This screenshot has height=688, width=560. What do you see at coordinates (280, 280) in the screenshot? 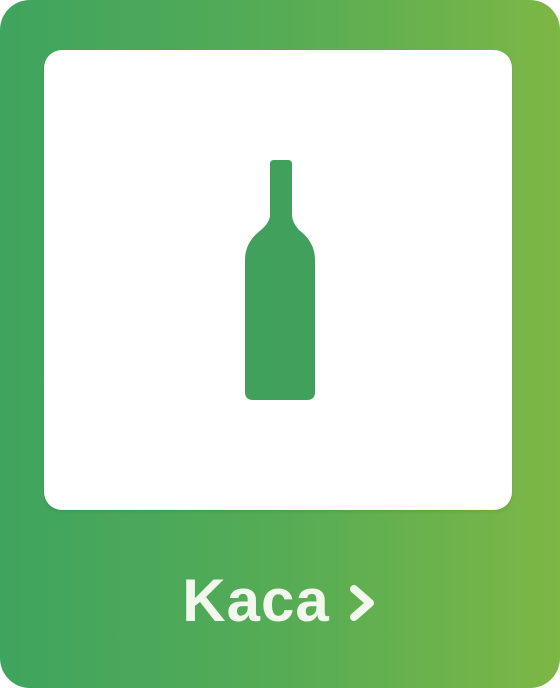
I see `bottle-icon` at bounding box center [280, 280].